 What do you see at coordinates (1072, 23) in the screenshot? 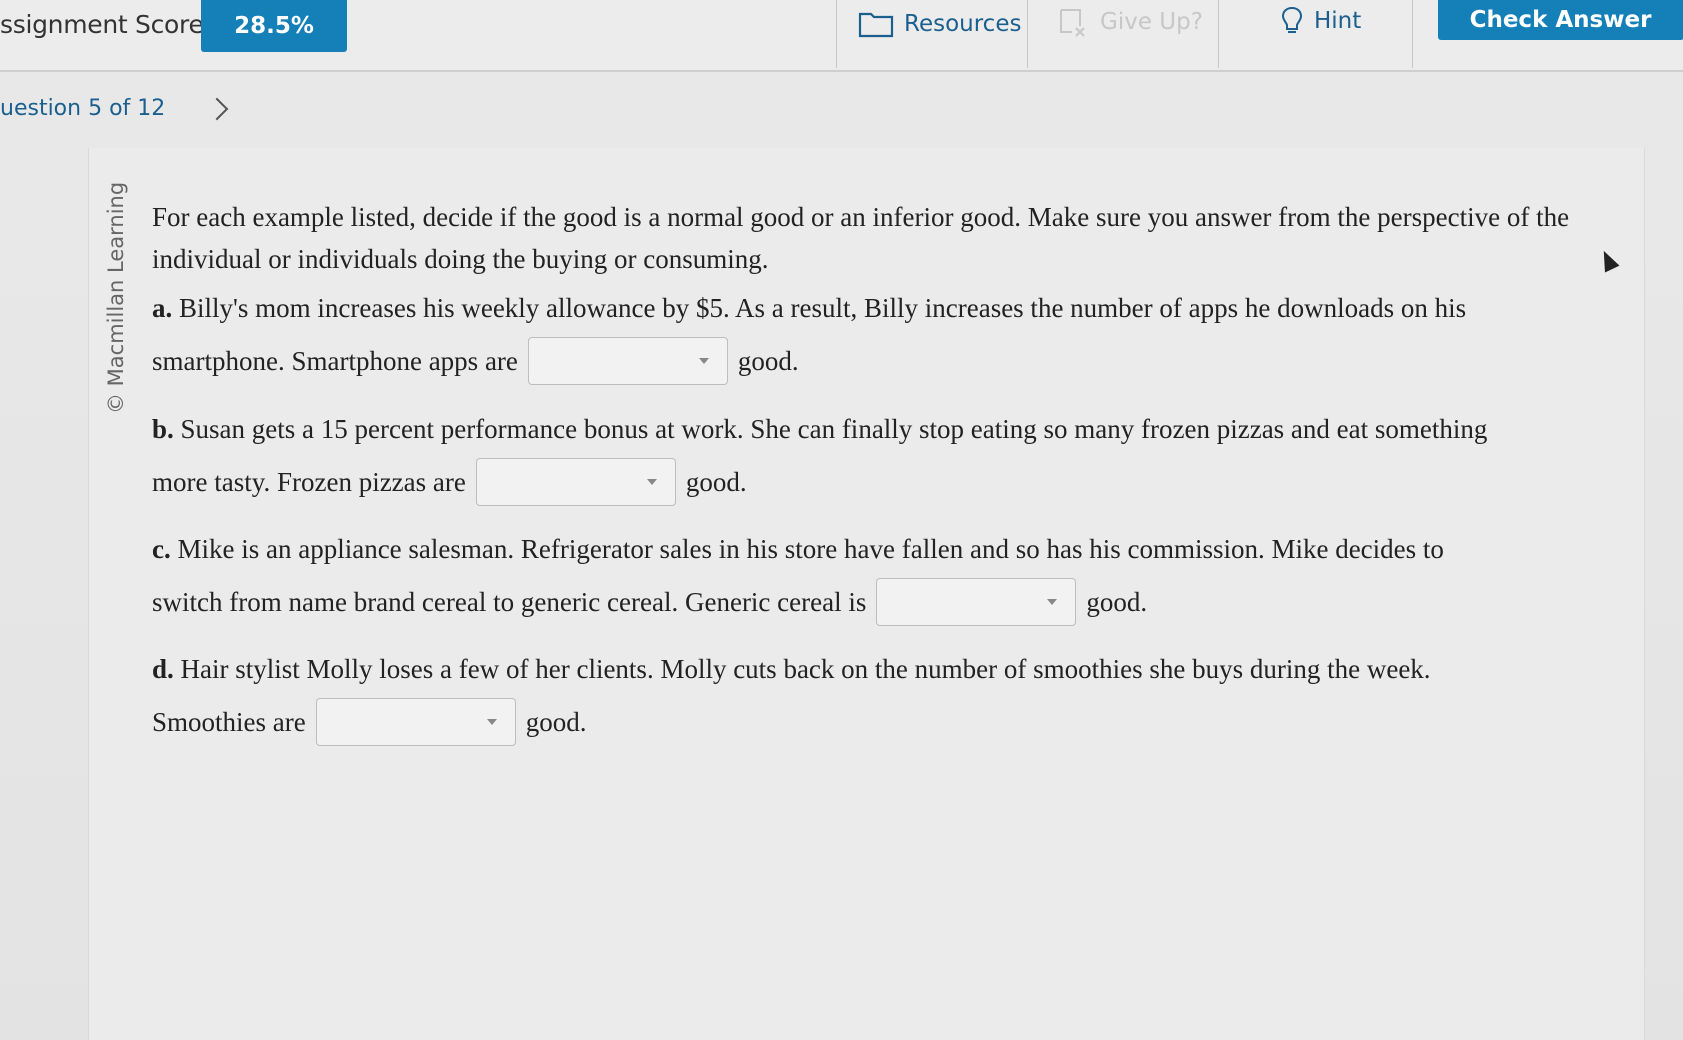
I see `give-up-icon` at bounding box center [1072, 23].